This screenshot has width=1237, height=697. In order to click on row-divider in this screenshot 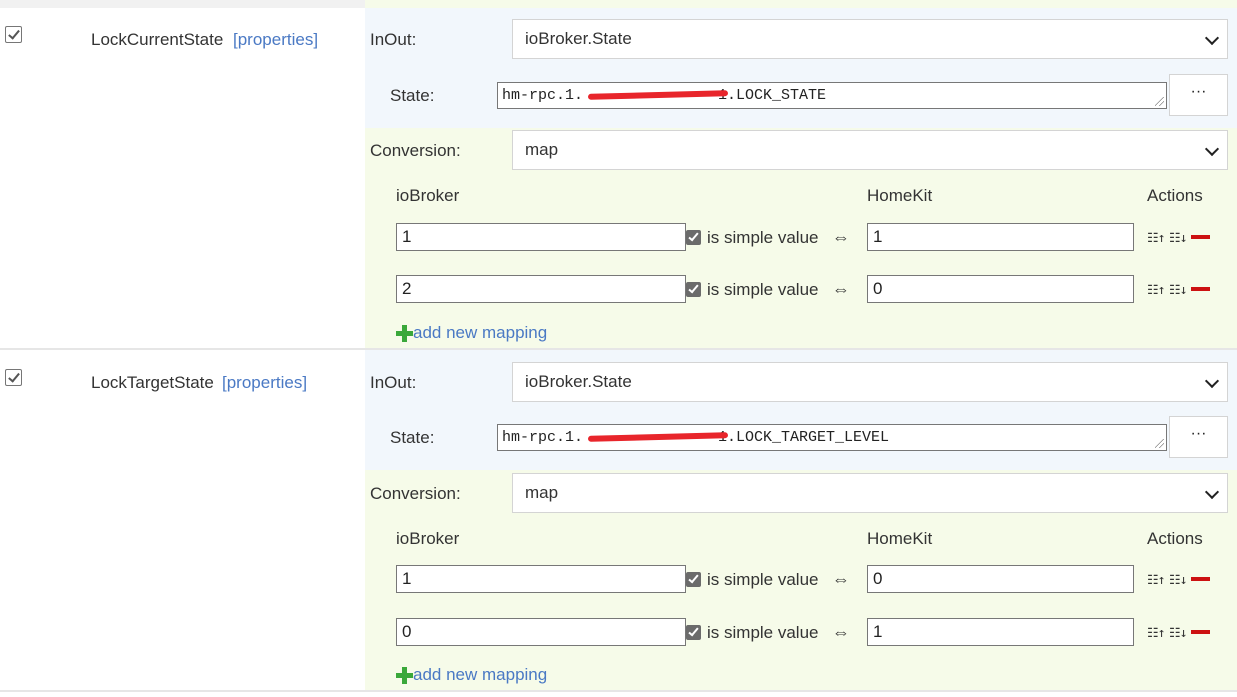, I will do `click(618, 691)`.